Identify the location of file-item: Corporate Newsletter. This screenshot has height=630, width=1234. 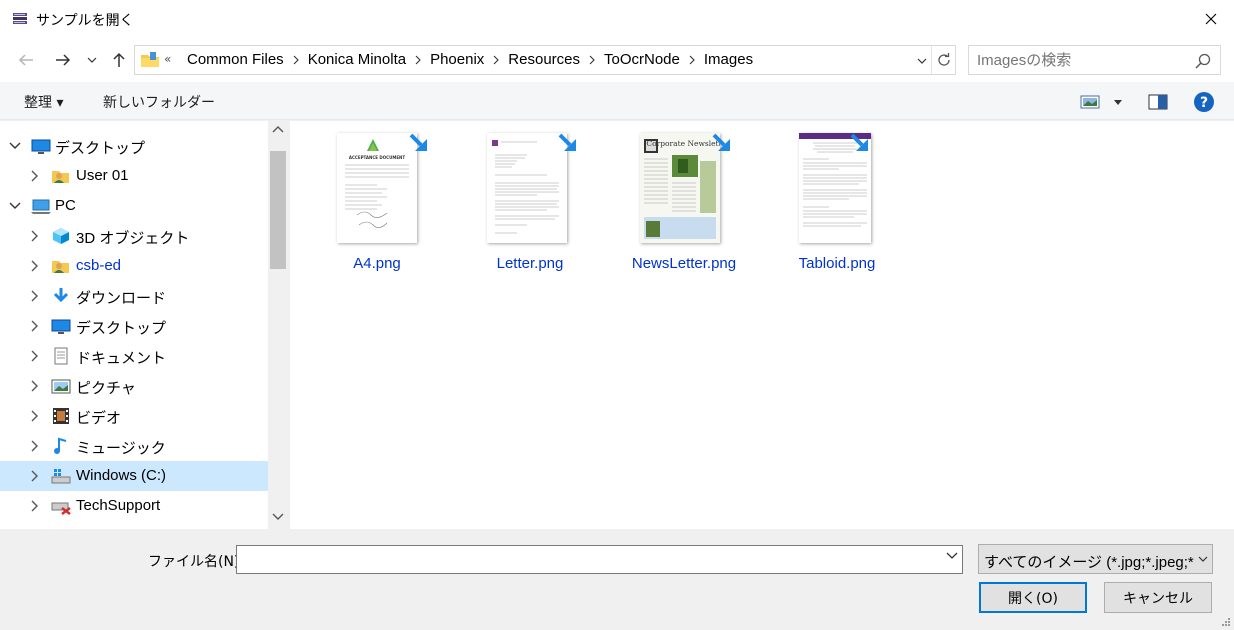
(684, 203).